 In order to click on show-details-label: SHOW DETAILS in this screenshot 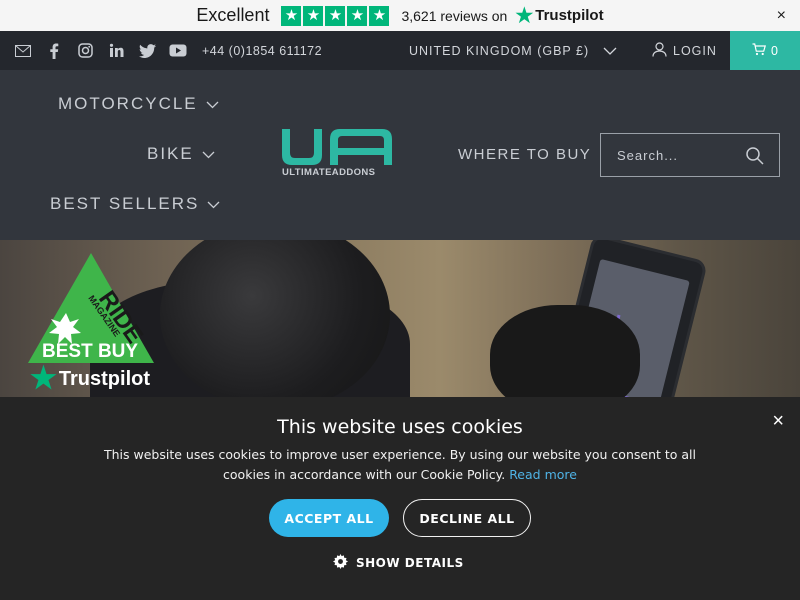, I will do `click(410, 563)`.